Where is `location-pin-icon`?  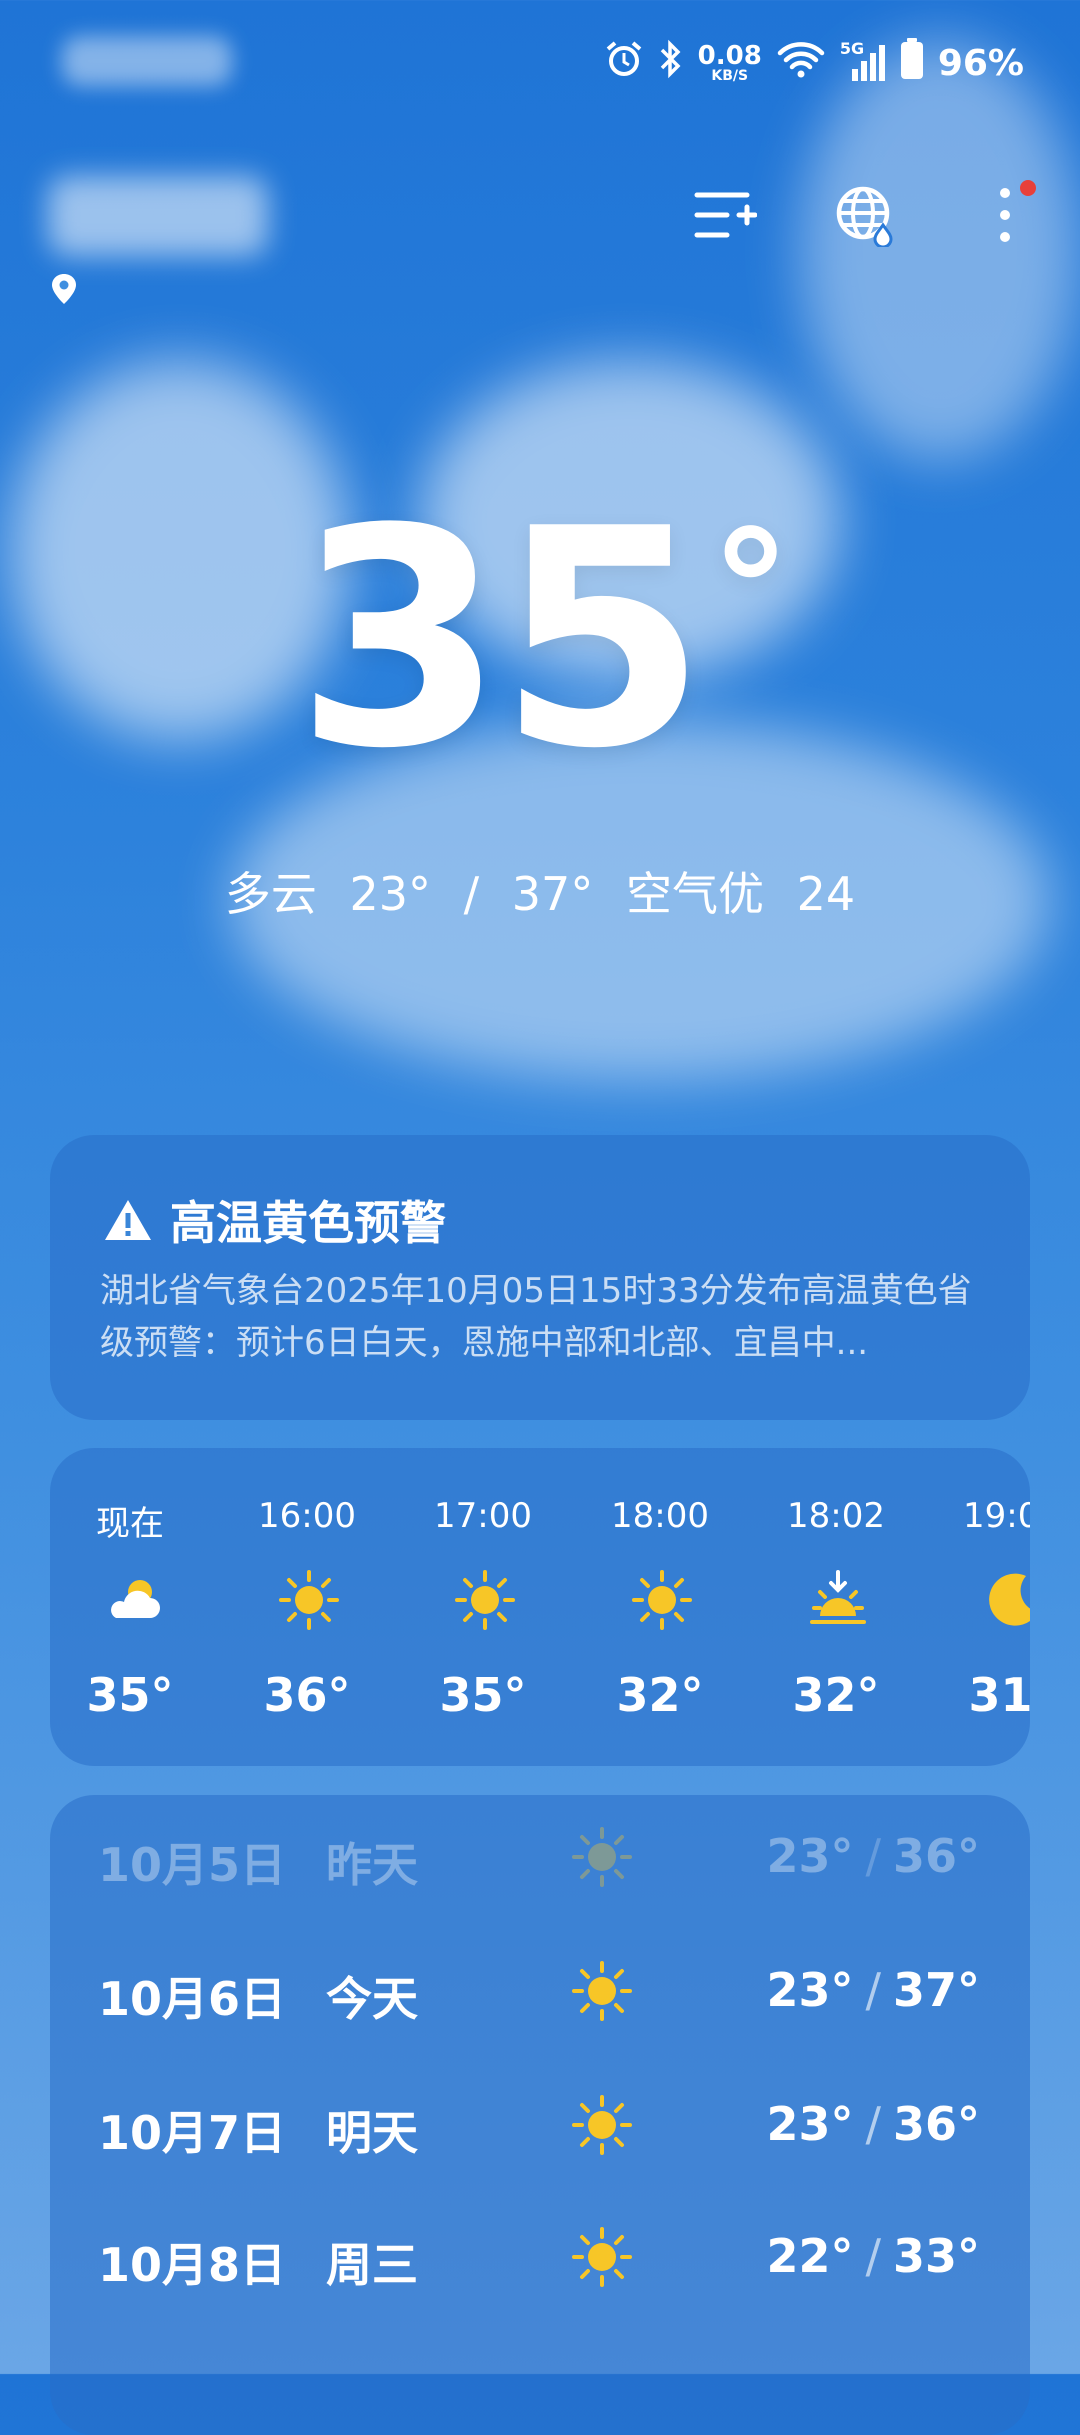 location-pin-icon is located at coordinates (64, 291).